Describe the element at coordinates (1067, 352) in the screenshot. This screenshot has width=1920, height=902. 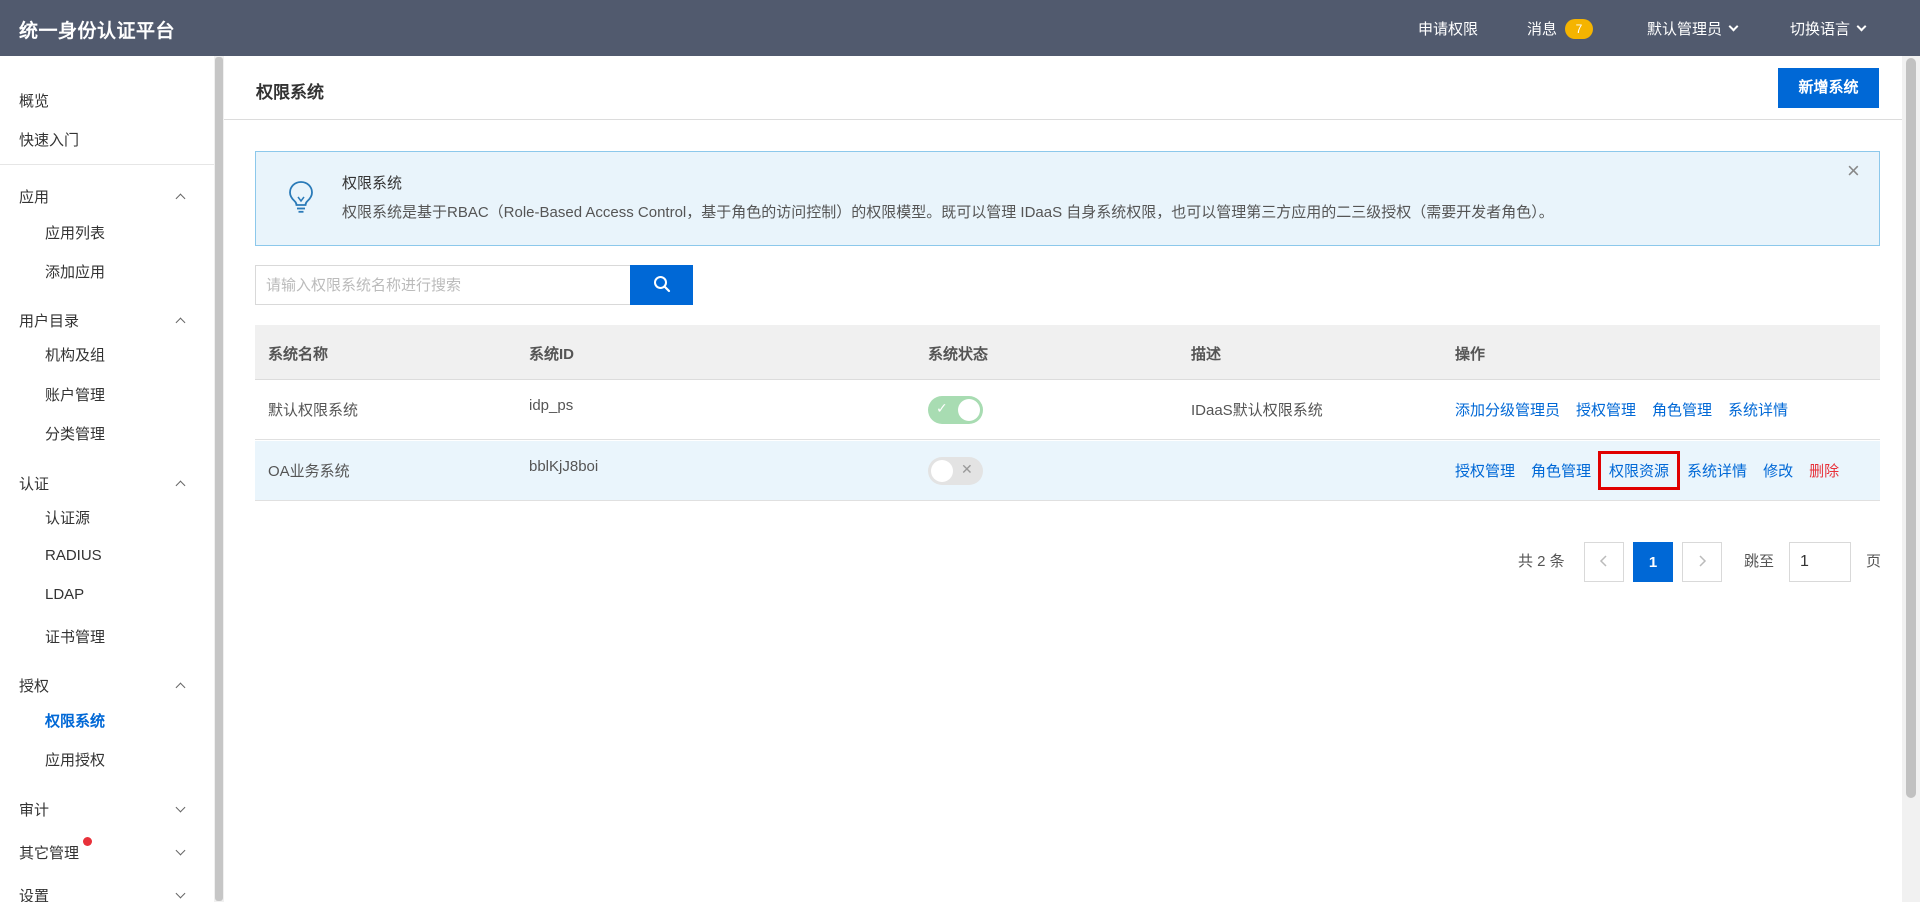
I see `table-header: 系统名称 系统ID 系统状态 描述 操作` at that location.